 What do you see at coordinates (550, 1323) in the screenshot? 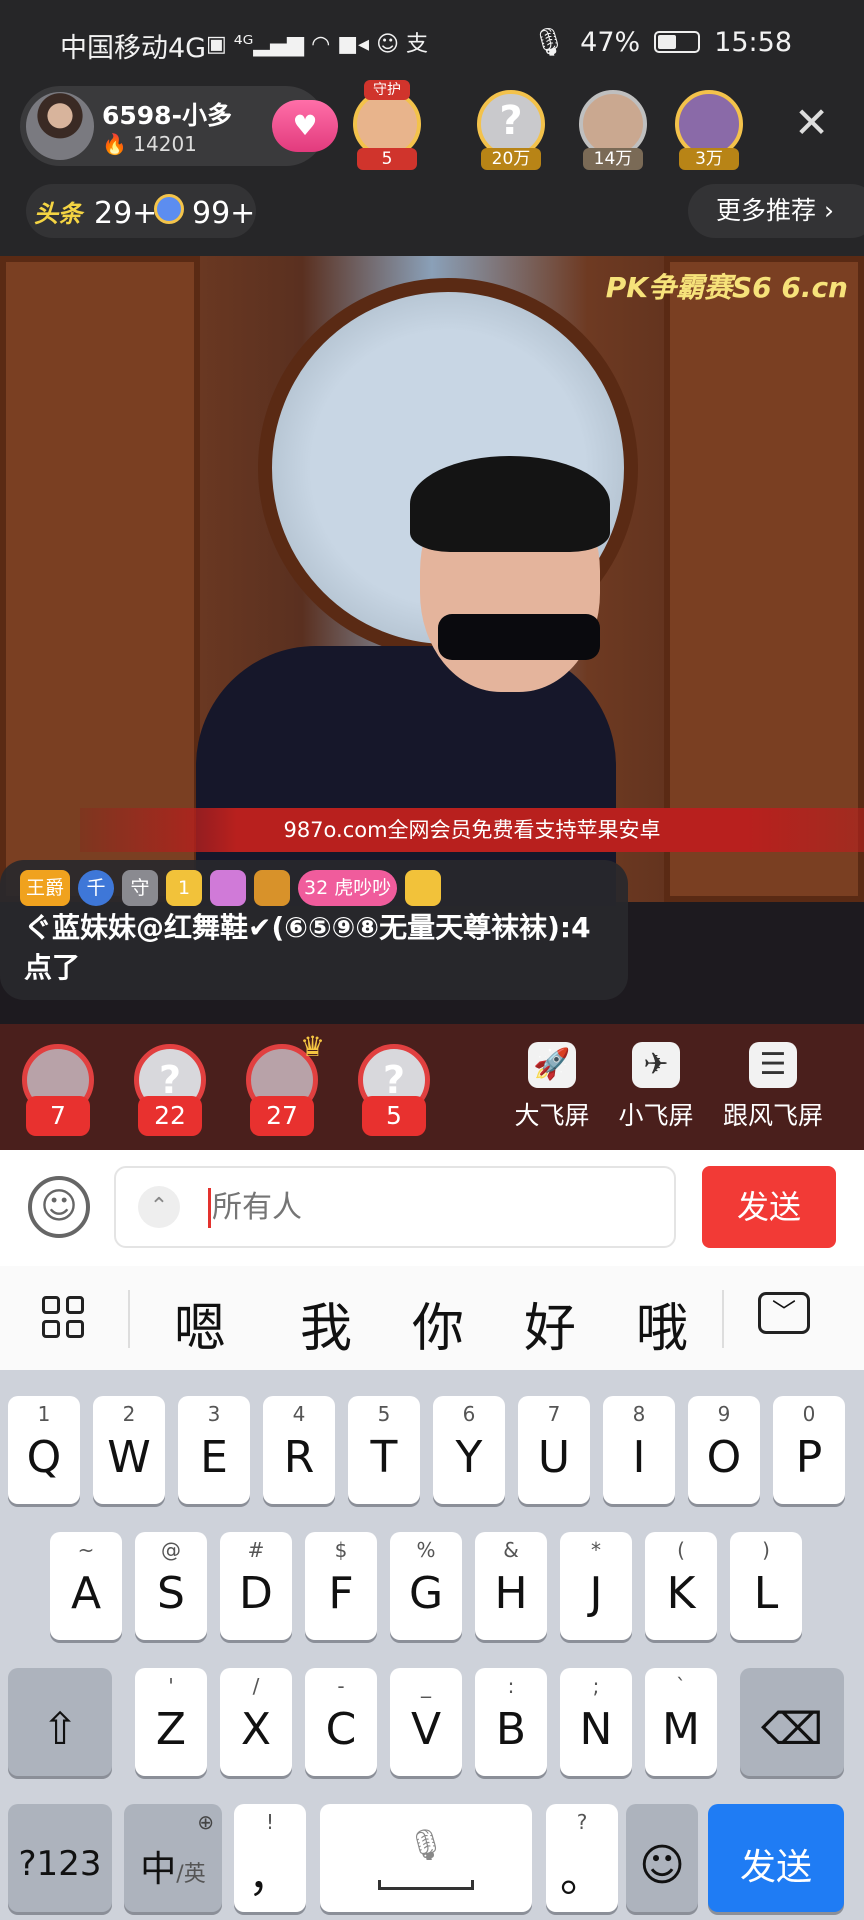
I see `candidate-word: 好` at bounding box center [550, 1323].